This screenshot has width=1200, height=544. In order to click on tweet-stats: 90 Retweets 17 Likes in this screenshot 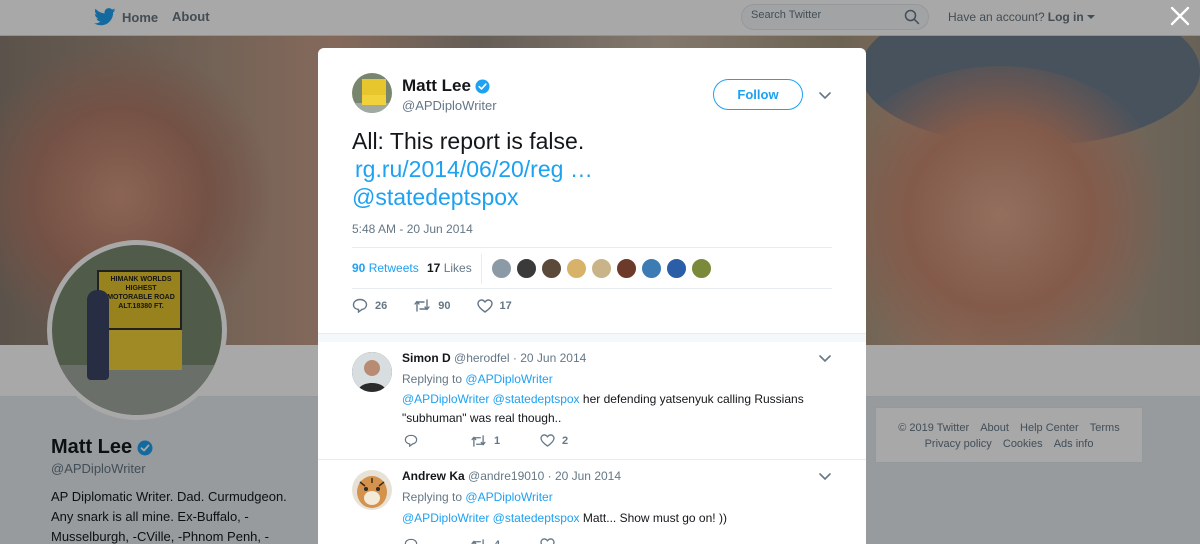, I will do `click(592, 268)`.